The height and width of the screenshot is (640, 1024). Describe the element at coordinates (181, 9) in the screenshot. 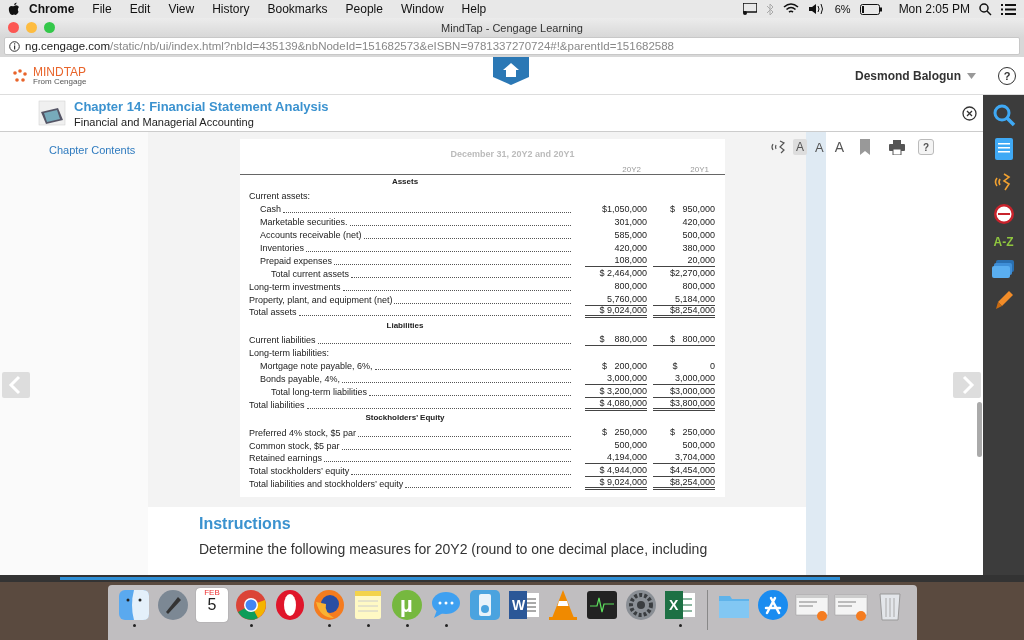

I see `menu-item: View` at that location.